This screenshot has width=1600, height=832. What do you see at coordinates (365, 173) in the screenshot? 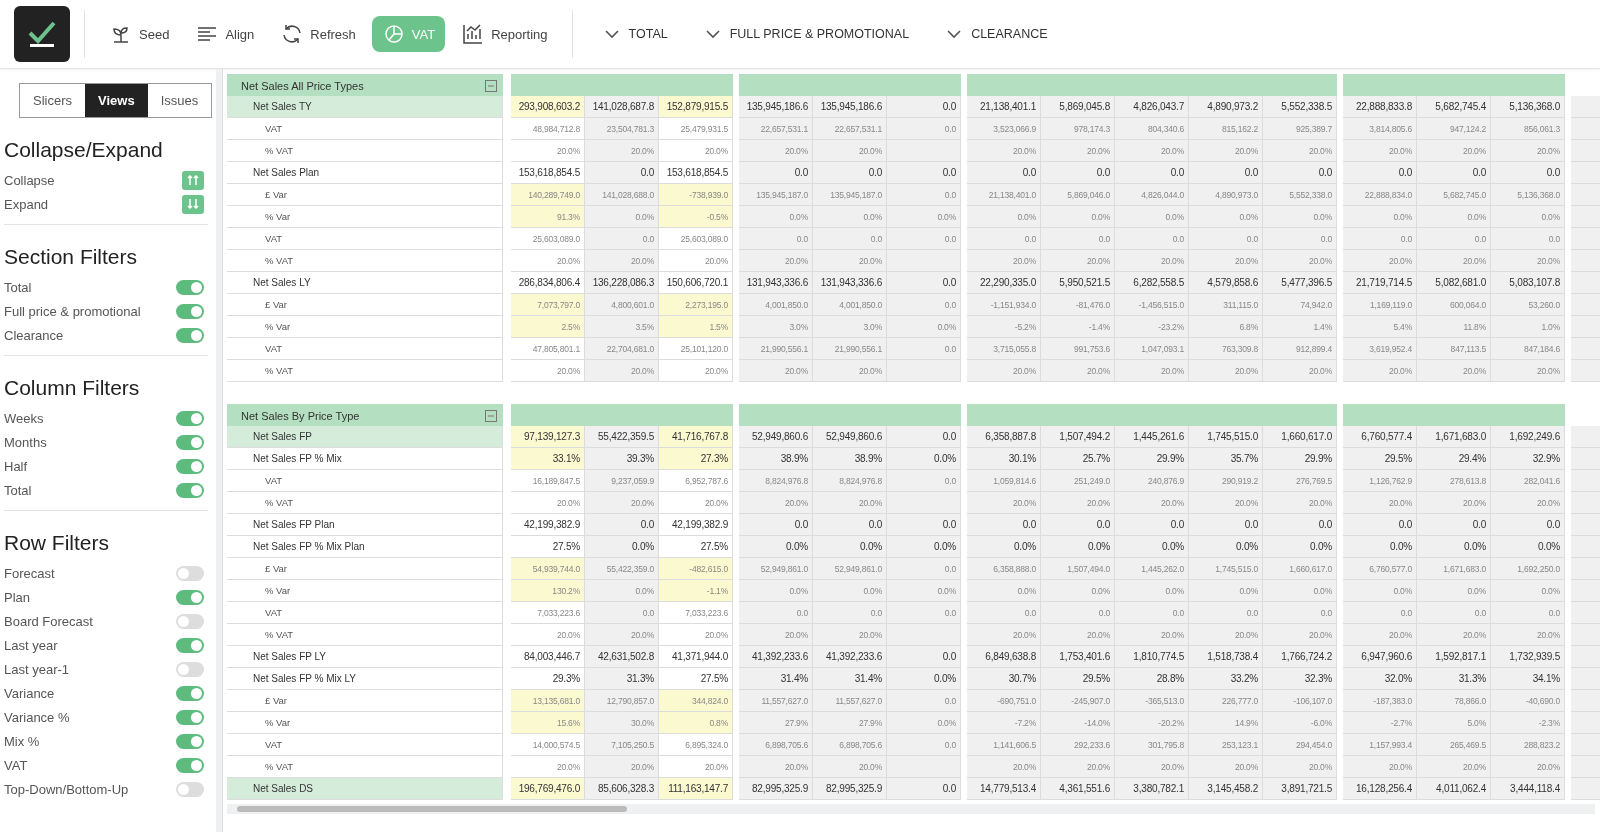
I see `row-label: Net Sales Plan` at bounding box center [365, 173].